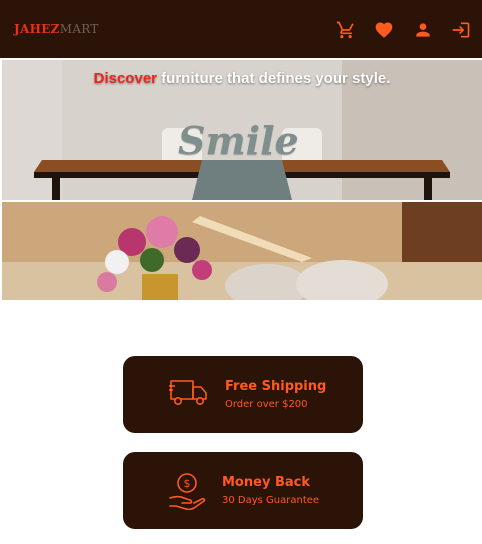  What do you see at coordinates (37, 29) in the screenshot?
I see `brand-name-part1: JAHEZ` at bounding box center [37, 29].